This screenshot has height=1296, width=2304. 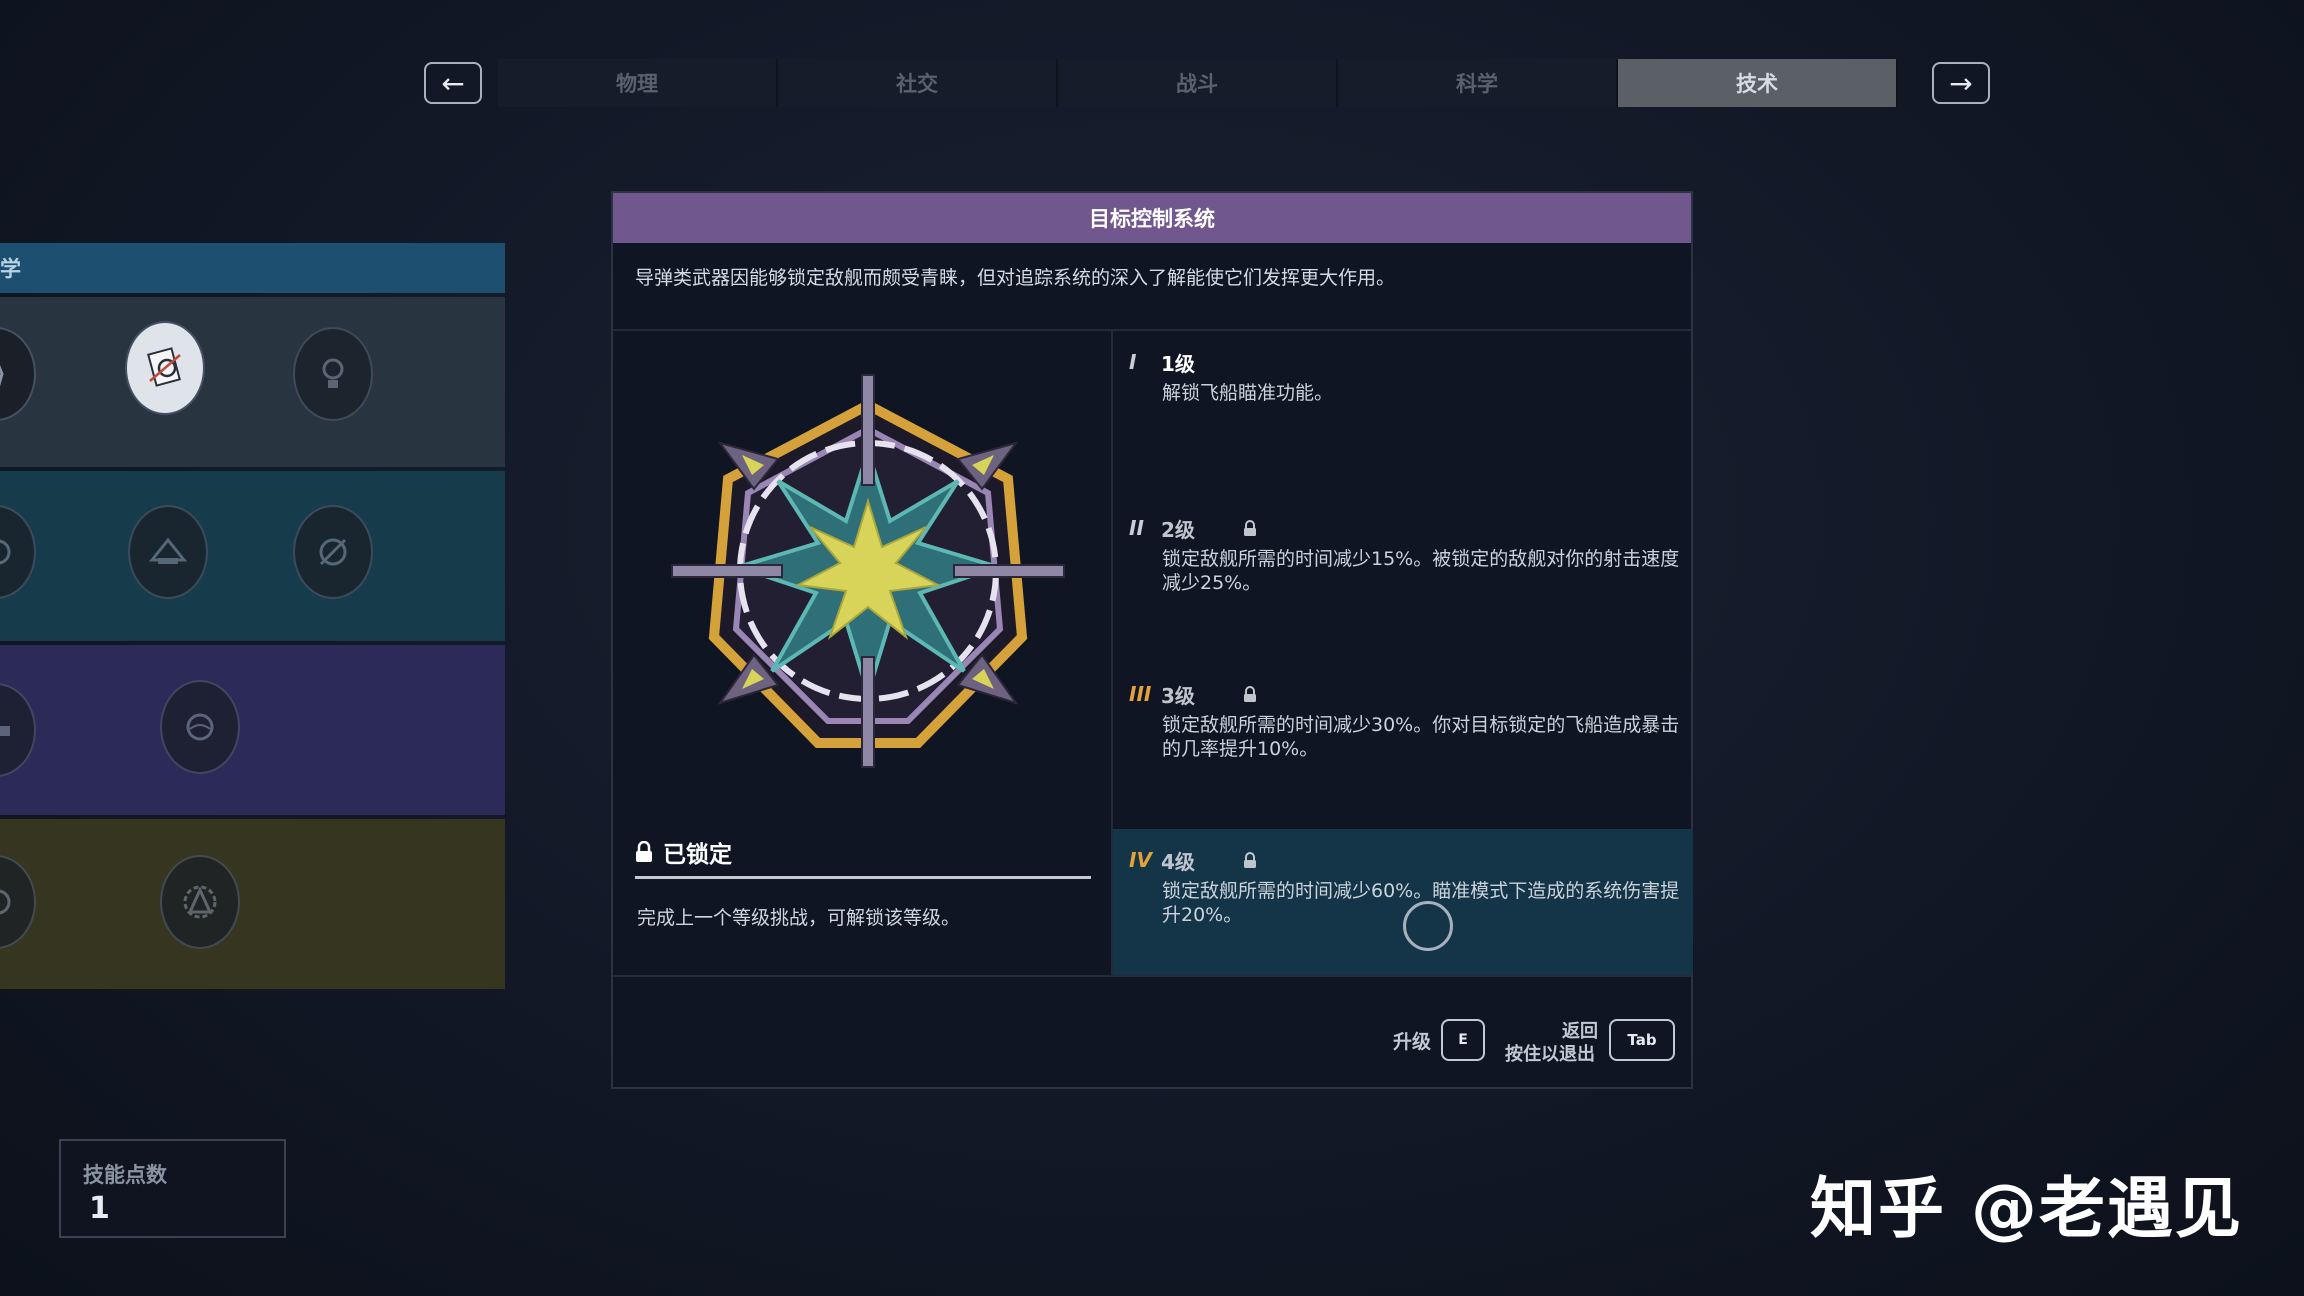 I want to click on skill-gear-a-icon, so click(x=200, y=902).